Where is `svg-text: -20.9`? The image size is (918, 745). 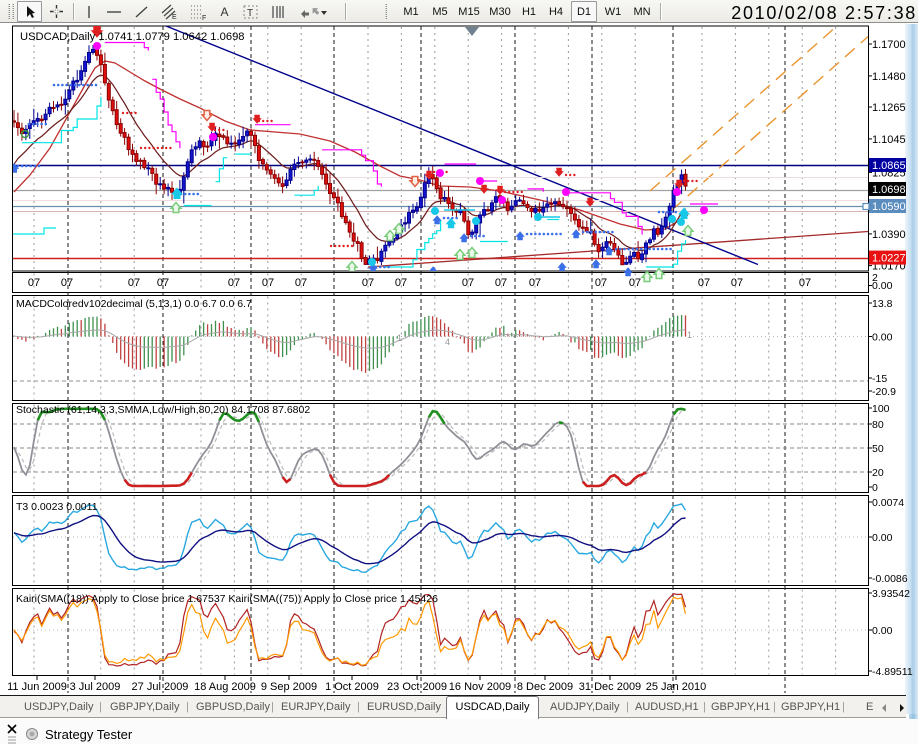
svg-text: -20.9 is located at coordinates (884, 392).